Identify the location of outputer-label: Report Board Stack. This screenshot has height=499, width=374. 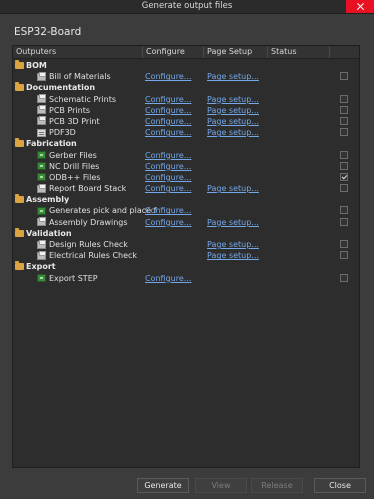
(88, 189).